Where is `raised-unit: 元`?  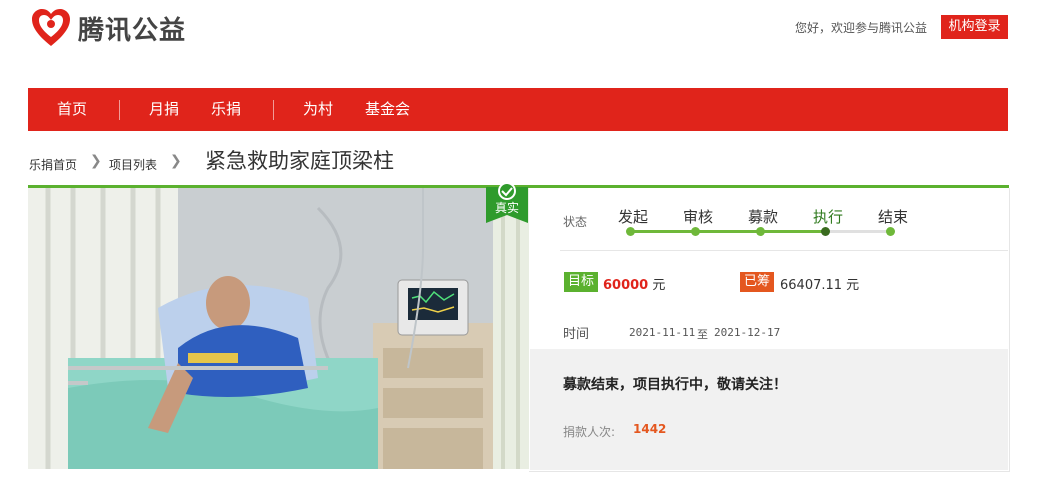
raised-unit: 元 is located at coordinates (853, 285).